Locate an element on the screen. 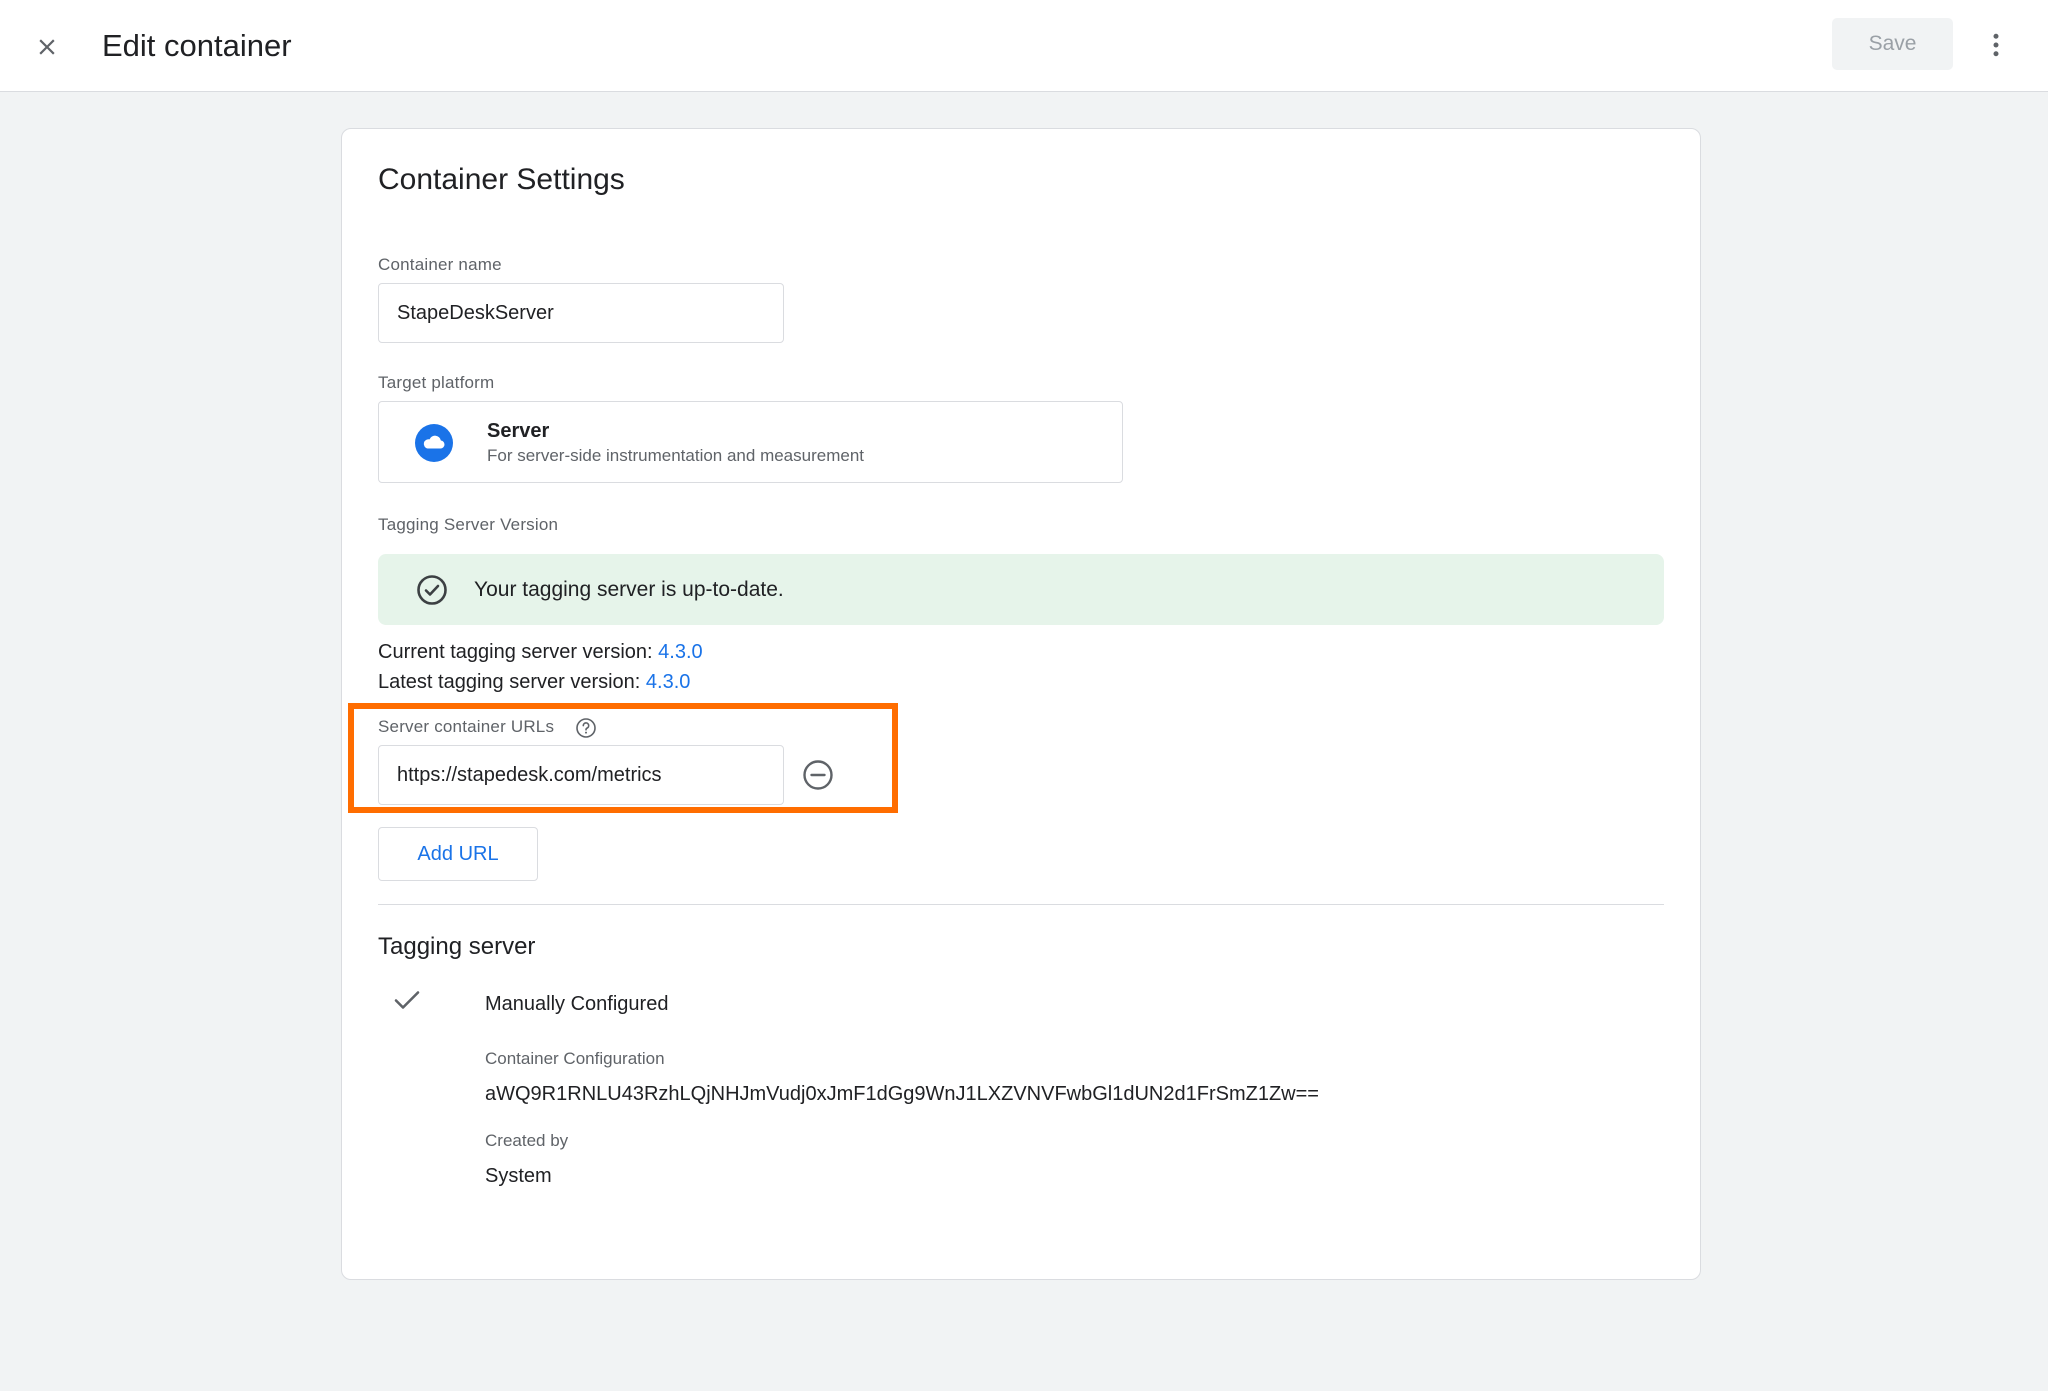 The height and width of the screenshot is (1391, 2048). top-app-bar: Edit container Save is located at coordinates (1024, 46).